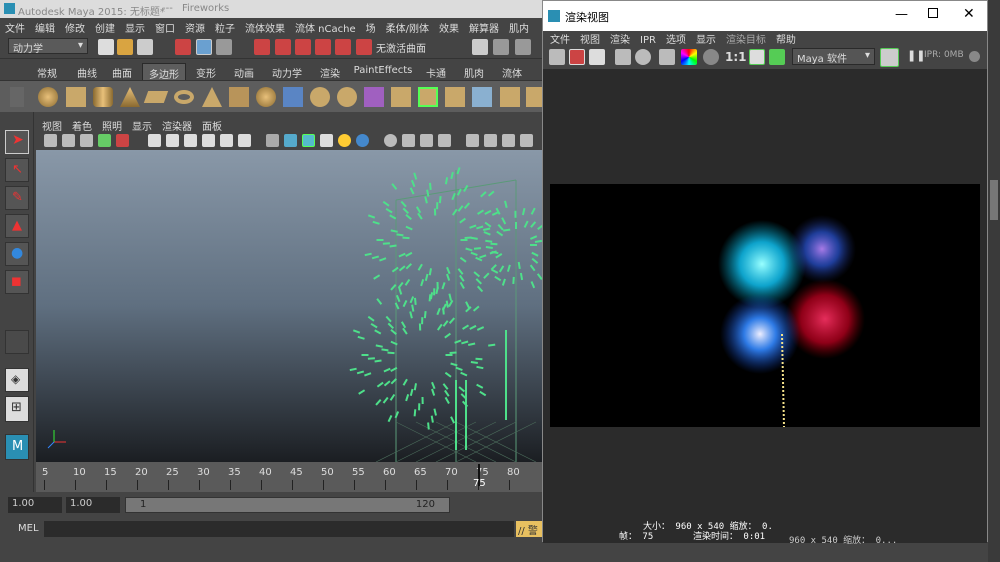  I want to click on grid-toggle-icon, so click(154, 140).